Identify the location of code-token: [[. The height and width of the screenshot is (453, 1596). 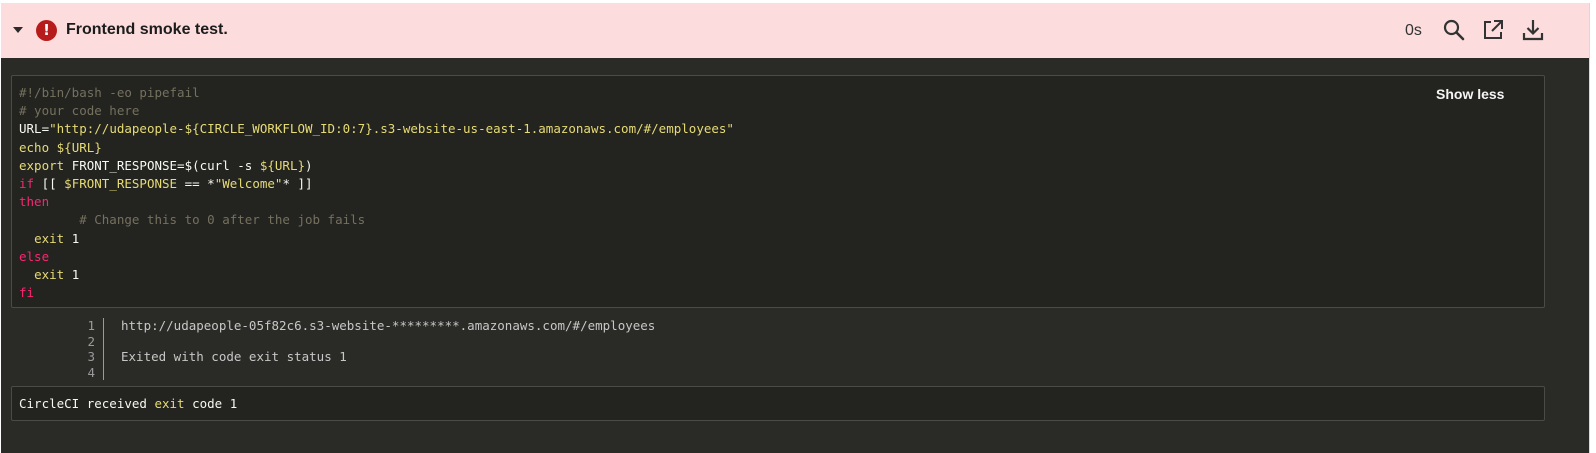
(49, 184).